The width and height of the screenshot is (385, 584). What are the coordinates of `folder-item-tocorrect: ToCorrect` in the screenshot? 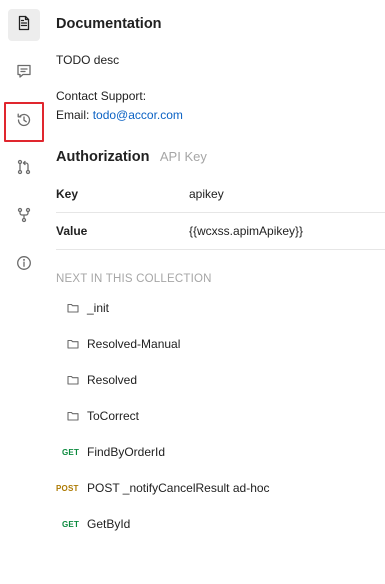 It's located at (220, 416).